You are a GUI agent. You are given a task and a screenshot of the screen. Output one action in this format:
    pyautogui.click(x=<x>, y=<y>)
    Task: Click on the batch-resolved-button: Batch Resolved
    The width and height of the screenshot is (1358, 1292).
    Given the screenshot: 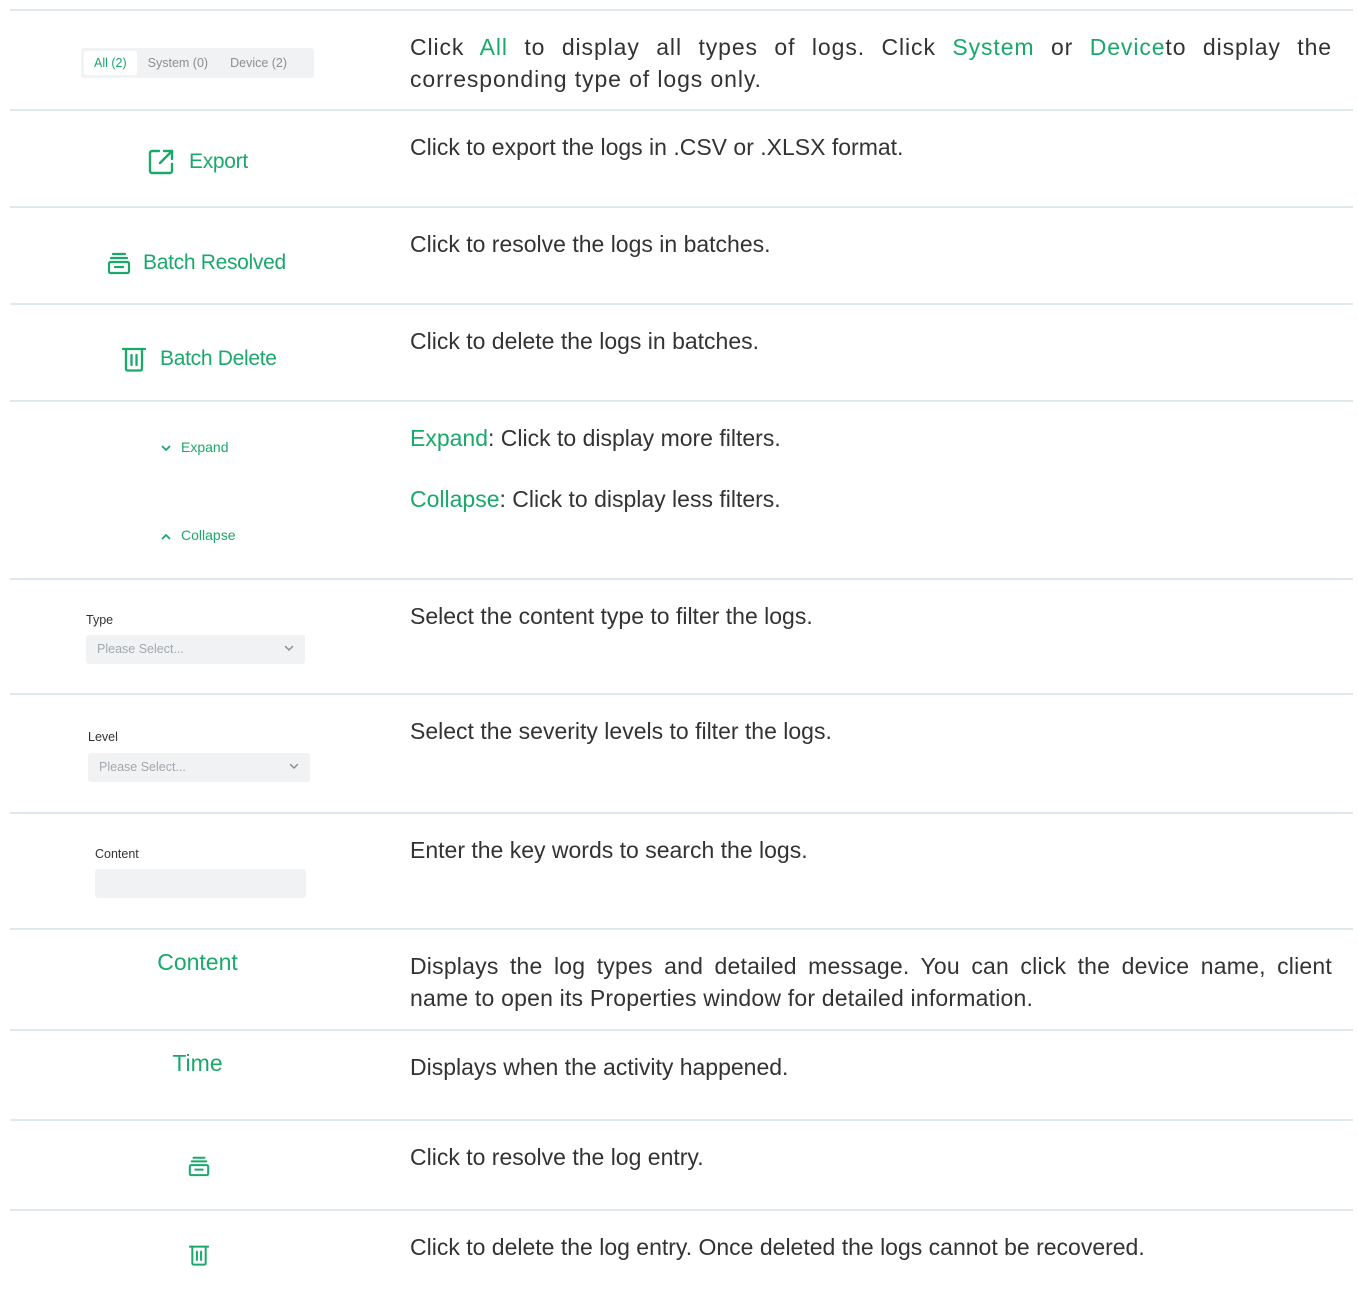 What is the action you would take?
    pyautogui.click(x=196, y=263)
    